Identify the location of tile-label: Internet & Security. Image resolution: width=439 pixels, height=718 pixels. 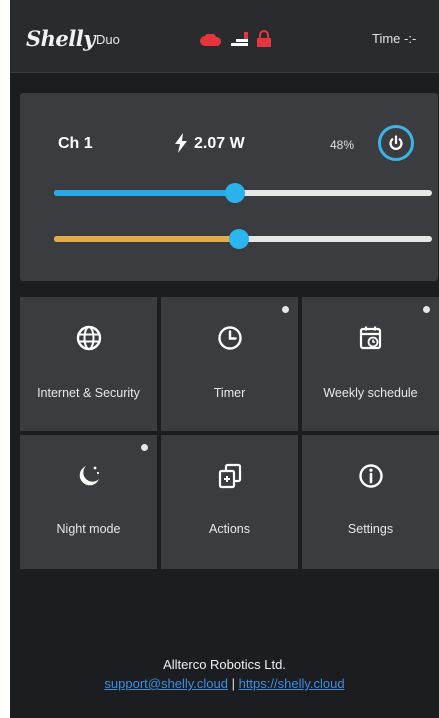
(88, 393).